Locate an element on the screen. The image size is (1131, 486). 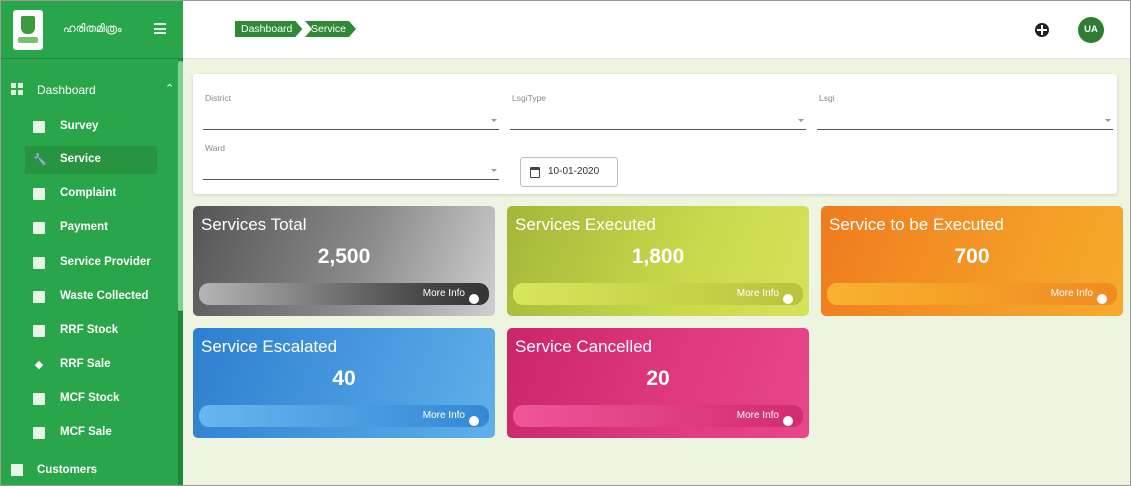
card-service-escalated: Service Escalated 40 More Info is located at coordinates (344, 383).